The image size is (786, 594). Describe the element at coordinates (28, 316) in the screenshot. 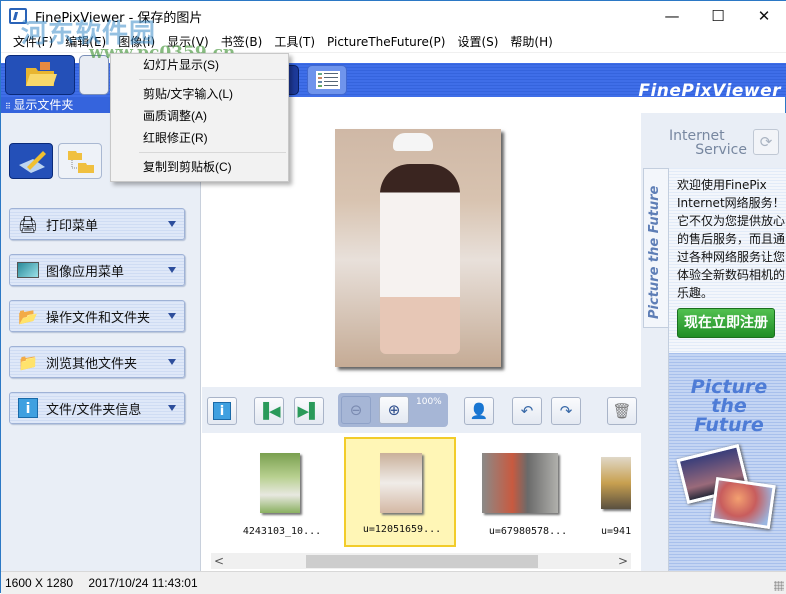

I see `folder-edit-icon: 📂` at that location.